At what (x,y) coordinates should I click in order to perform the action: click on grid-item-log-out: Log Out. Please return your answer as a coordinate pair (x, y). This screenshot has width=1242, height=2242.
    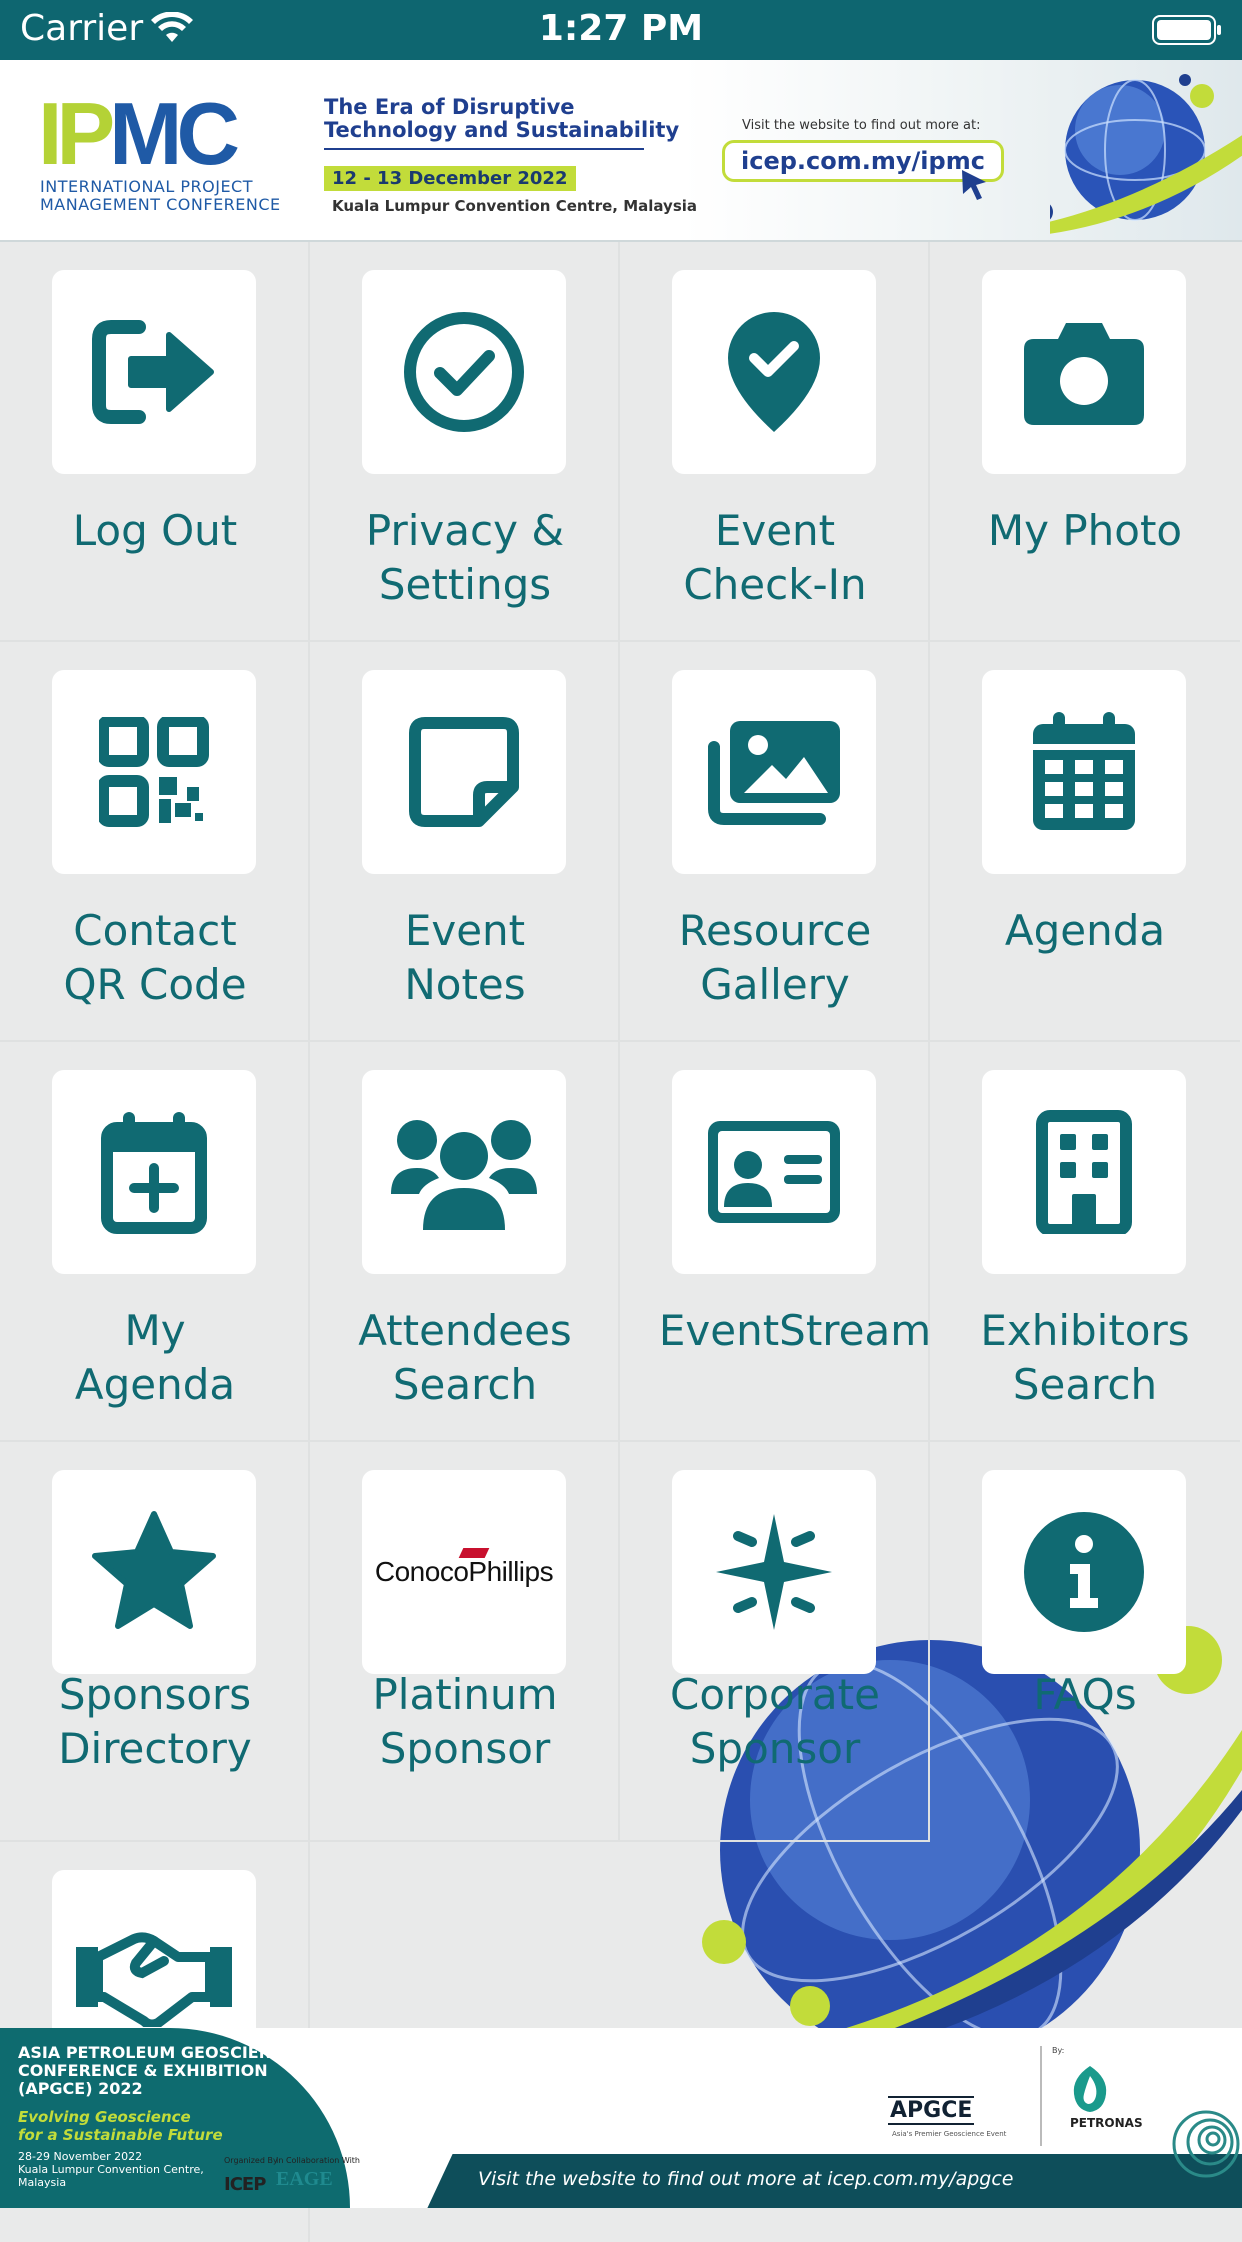
    Looking at the image, I should click on (155, 442).